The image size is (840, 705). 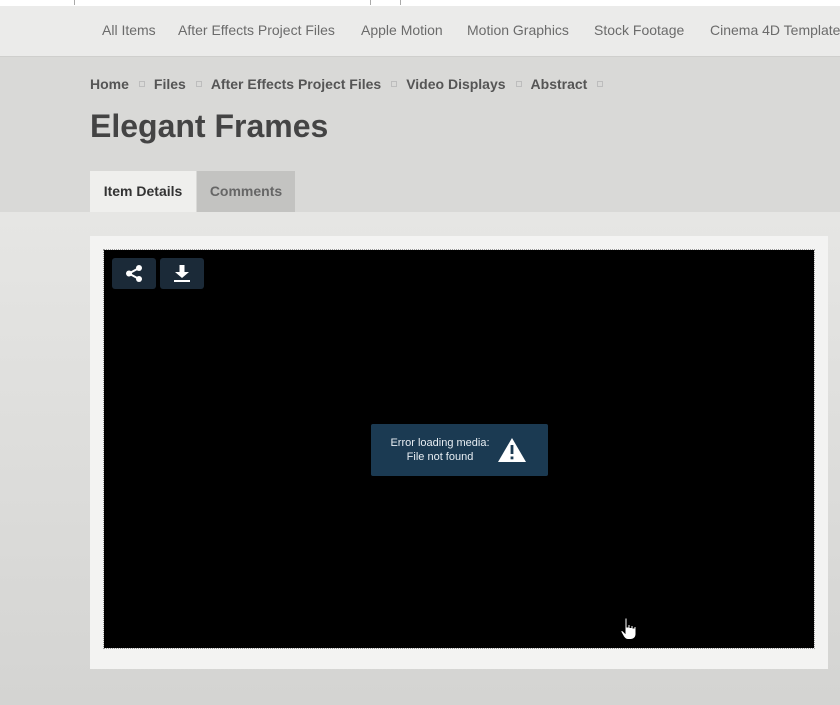 I want to click on nav-item-apple-motion: Apple Motion, so click(x=402, y=30).